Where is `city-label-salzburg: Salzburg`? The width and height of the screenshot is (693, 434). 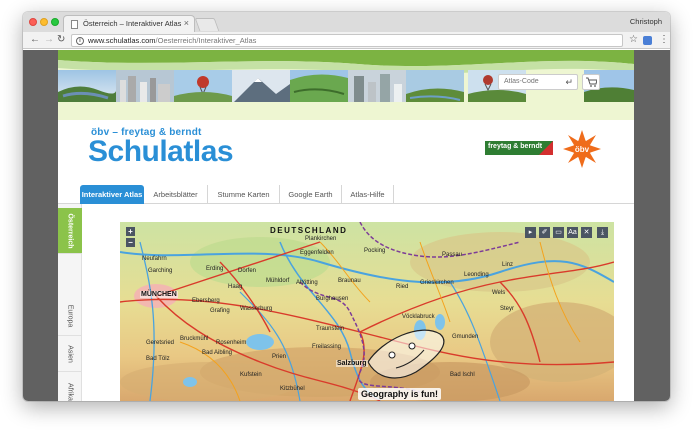
city-label-salzburg: Salzburg is located at coordinates (352, 363).